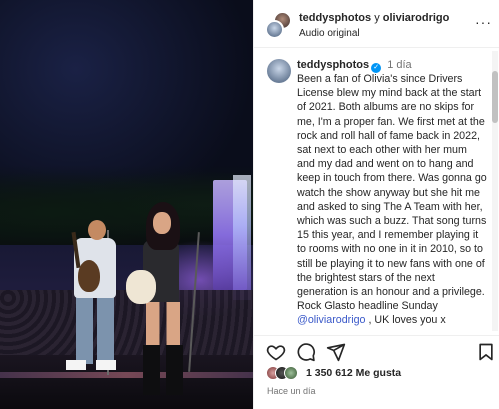 The width and height of the screenshot is (499, 409). What do you see at coordinates (141, 287) in the screenshot?
I see `performer-2-guitar` at bounding box center [141, 287].